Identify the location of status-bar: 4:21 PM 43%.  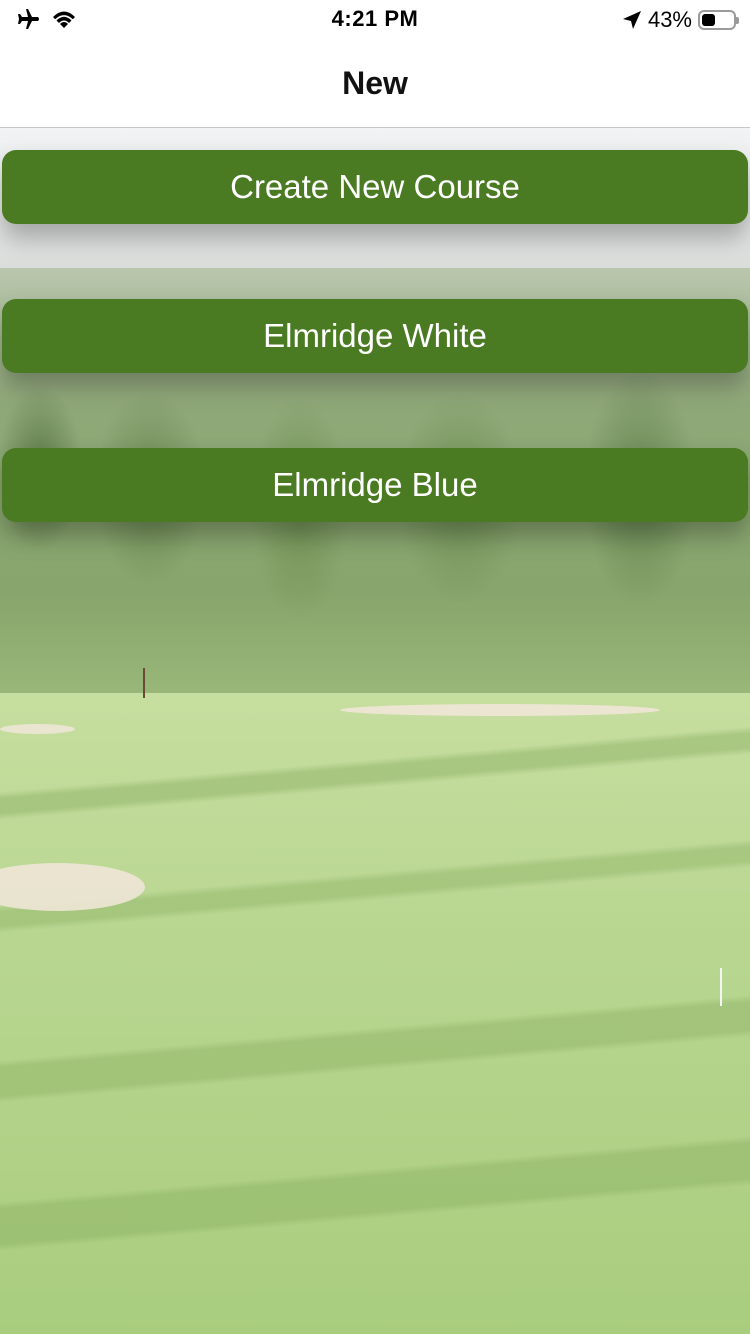
(375, 20).